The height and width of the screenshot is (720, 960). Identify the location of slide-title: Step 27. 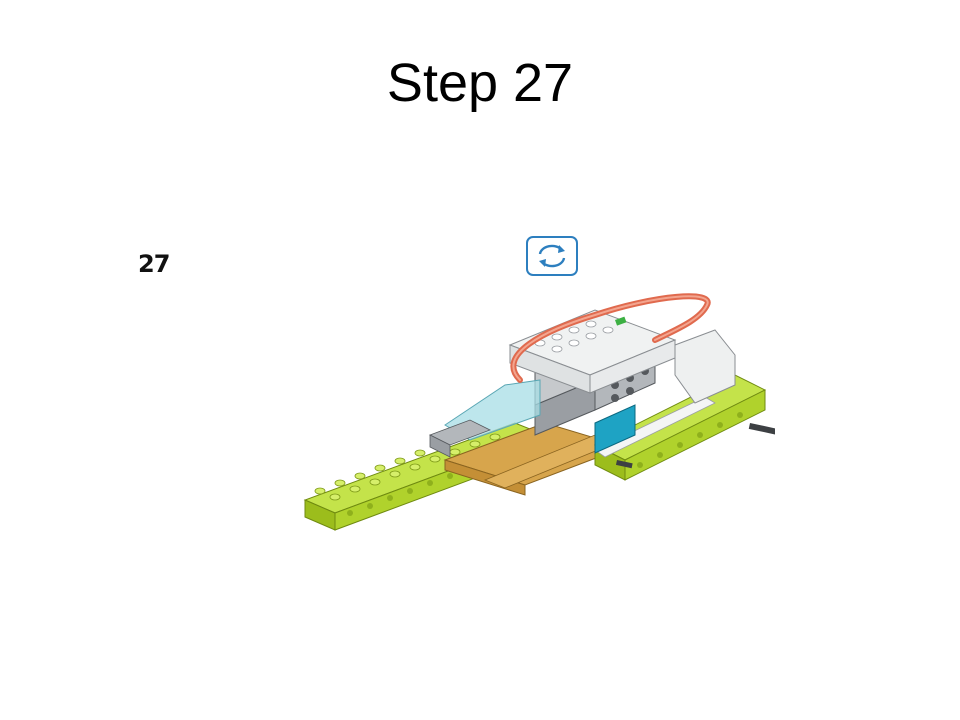
(480, 83).